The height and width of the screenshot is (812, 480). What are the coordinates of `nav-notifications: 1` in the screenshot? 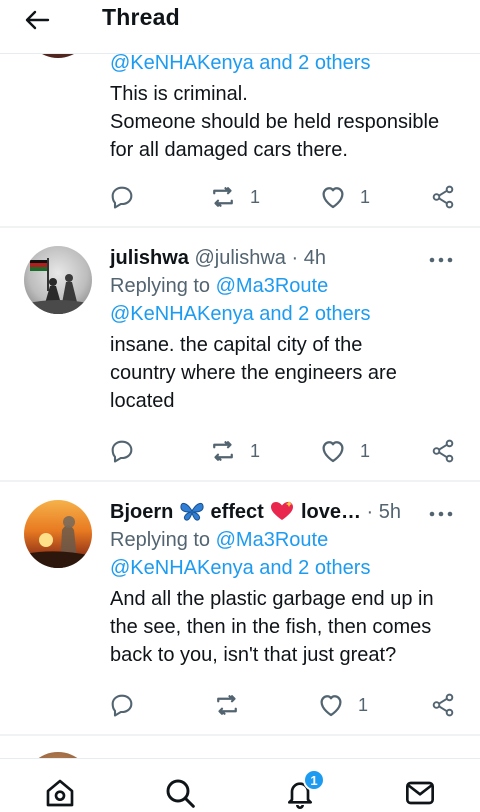 It's located at (303, 790).